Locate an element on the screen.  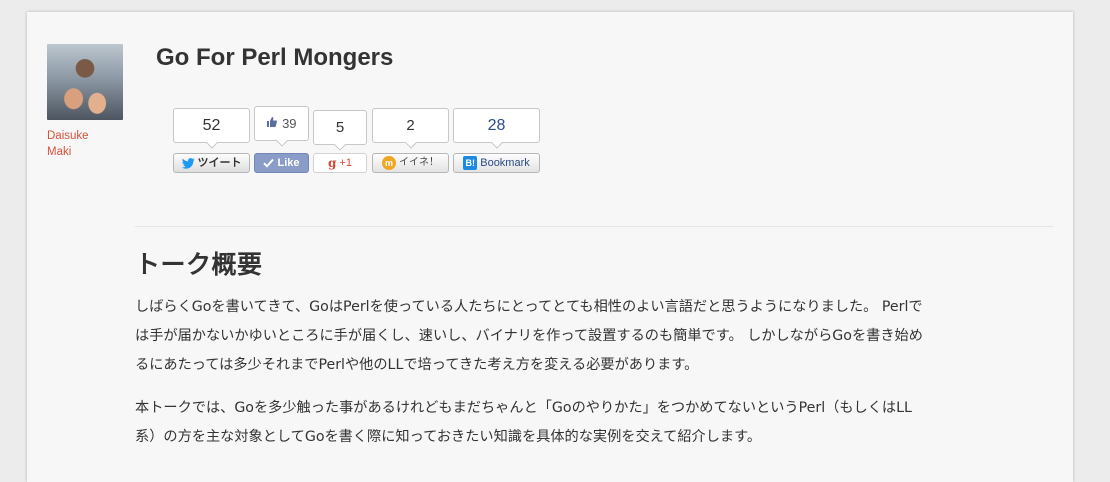
section-divider is located at coordinates (594, 226).